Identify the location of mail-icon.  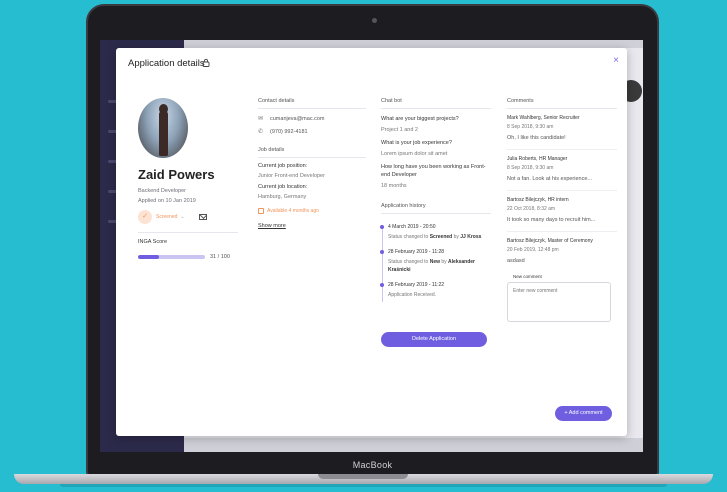
(202, 217).